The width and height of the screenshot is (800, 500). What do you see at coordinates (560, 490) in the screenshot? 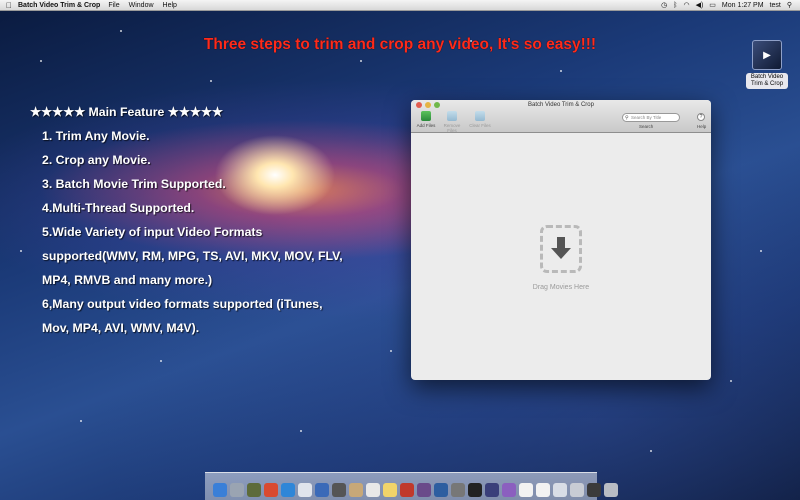
I see `folder-icon` at bounding box center [560, 490].